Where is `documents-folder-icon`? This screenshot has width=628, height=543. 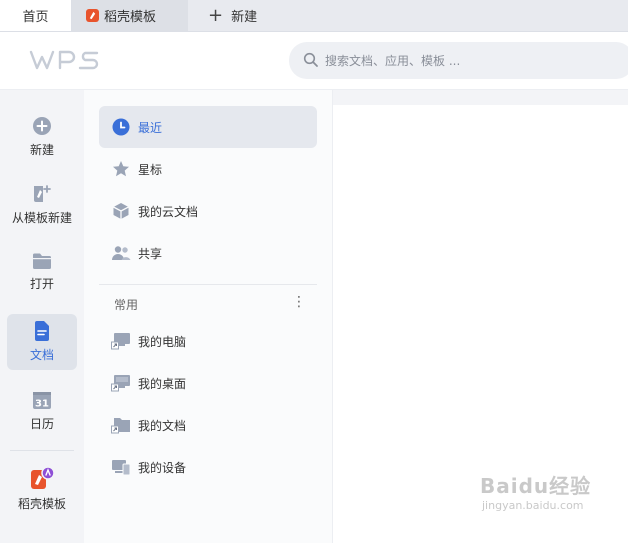 documents-folder-icon is located at coordinates (120, 426).